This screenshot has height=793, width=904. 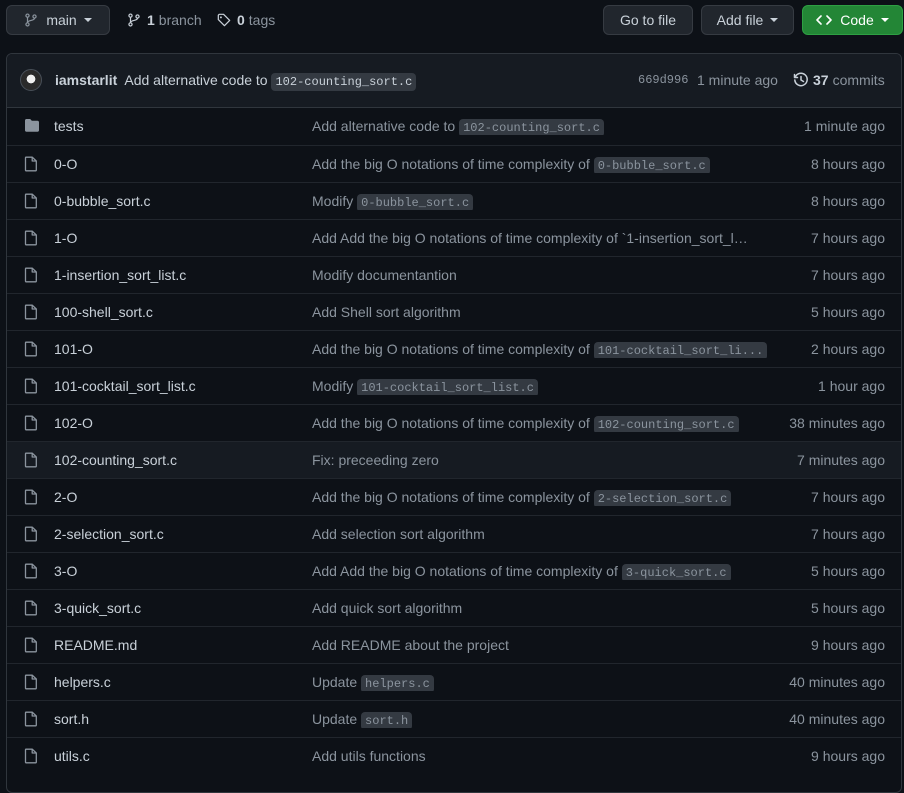 I want to click on avatar, so click(x=31, y=80).